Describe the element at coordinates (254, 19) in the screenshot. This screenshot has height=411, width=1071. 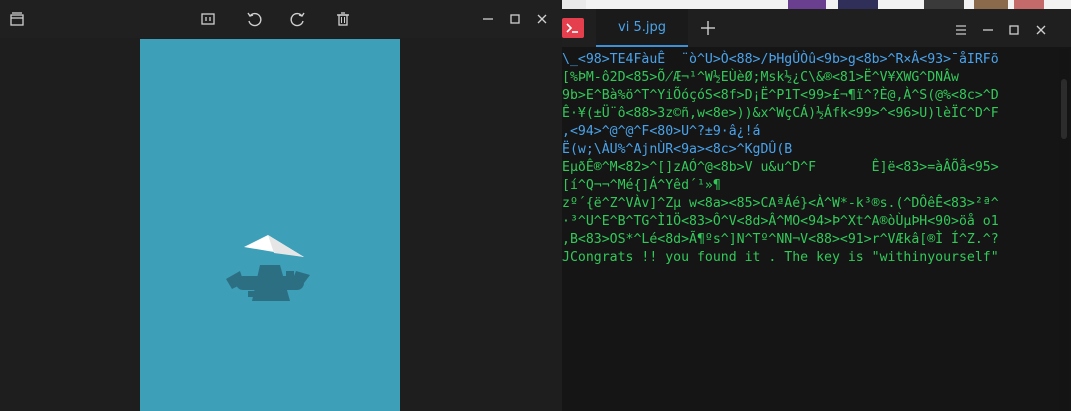
I see `rotate-left-icon` at that location.